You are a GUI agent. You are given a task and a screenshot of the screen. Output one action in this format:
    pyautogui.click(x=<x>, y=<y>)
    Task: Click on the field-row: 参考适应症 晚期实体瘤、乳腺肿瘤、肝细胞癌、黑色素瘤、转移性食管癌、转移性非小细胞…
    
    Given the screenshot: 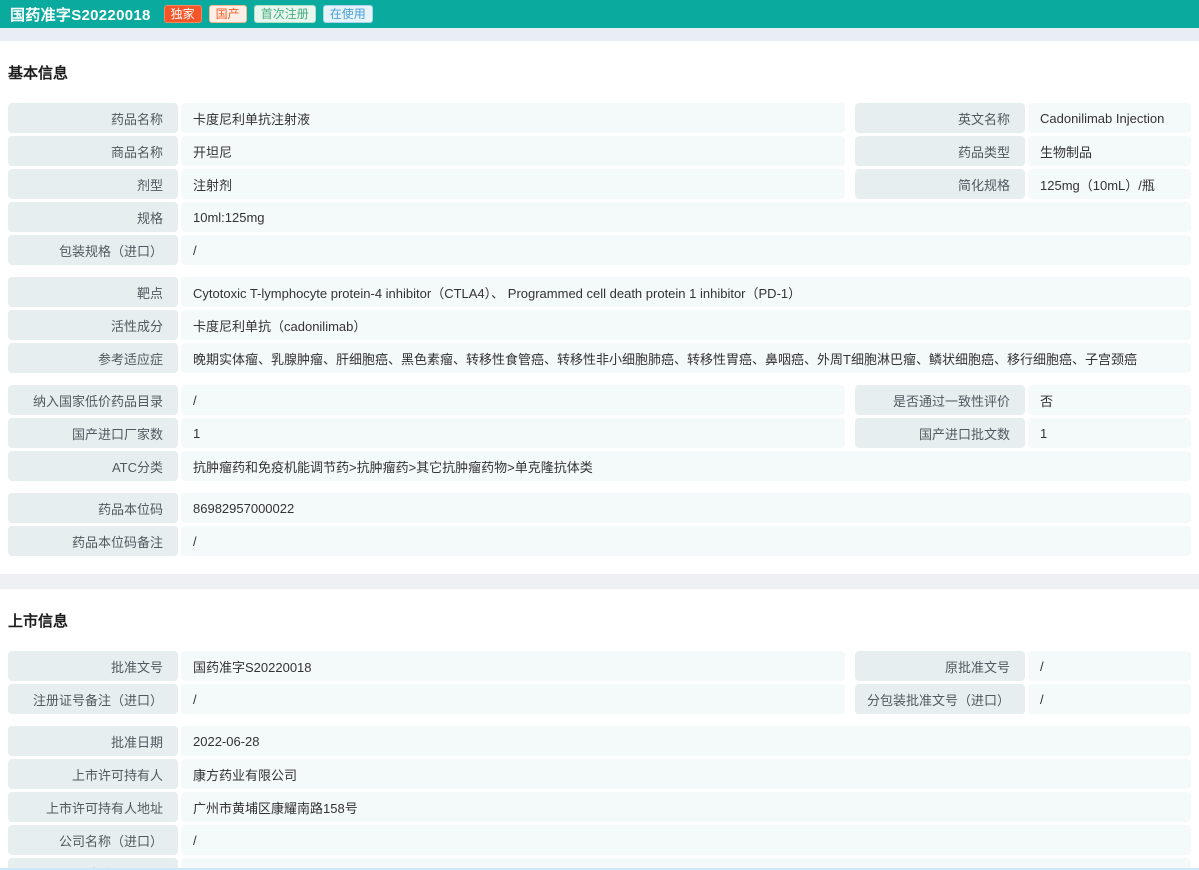 What is the action you would take?
    pyautogui.click(x=599, y=358)
    